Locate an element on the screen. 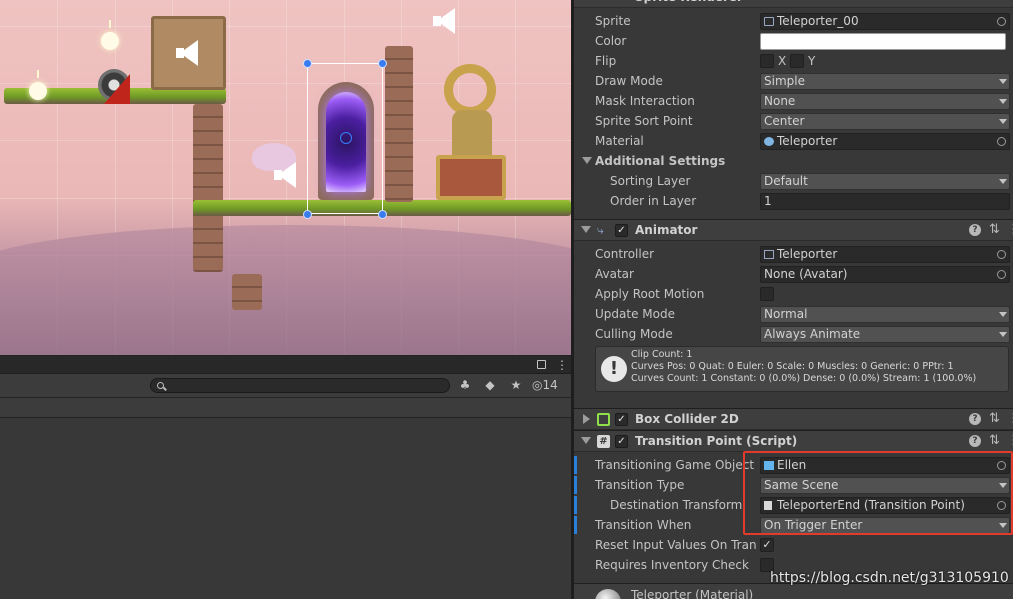  transition-point-header: # ✓ Transition Point (Script) ? ⇅ ⋮ is located at coordinates (793, 441).